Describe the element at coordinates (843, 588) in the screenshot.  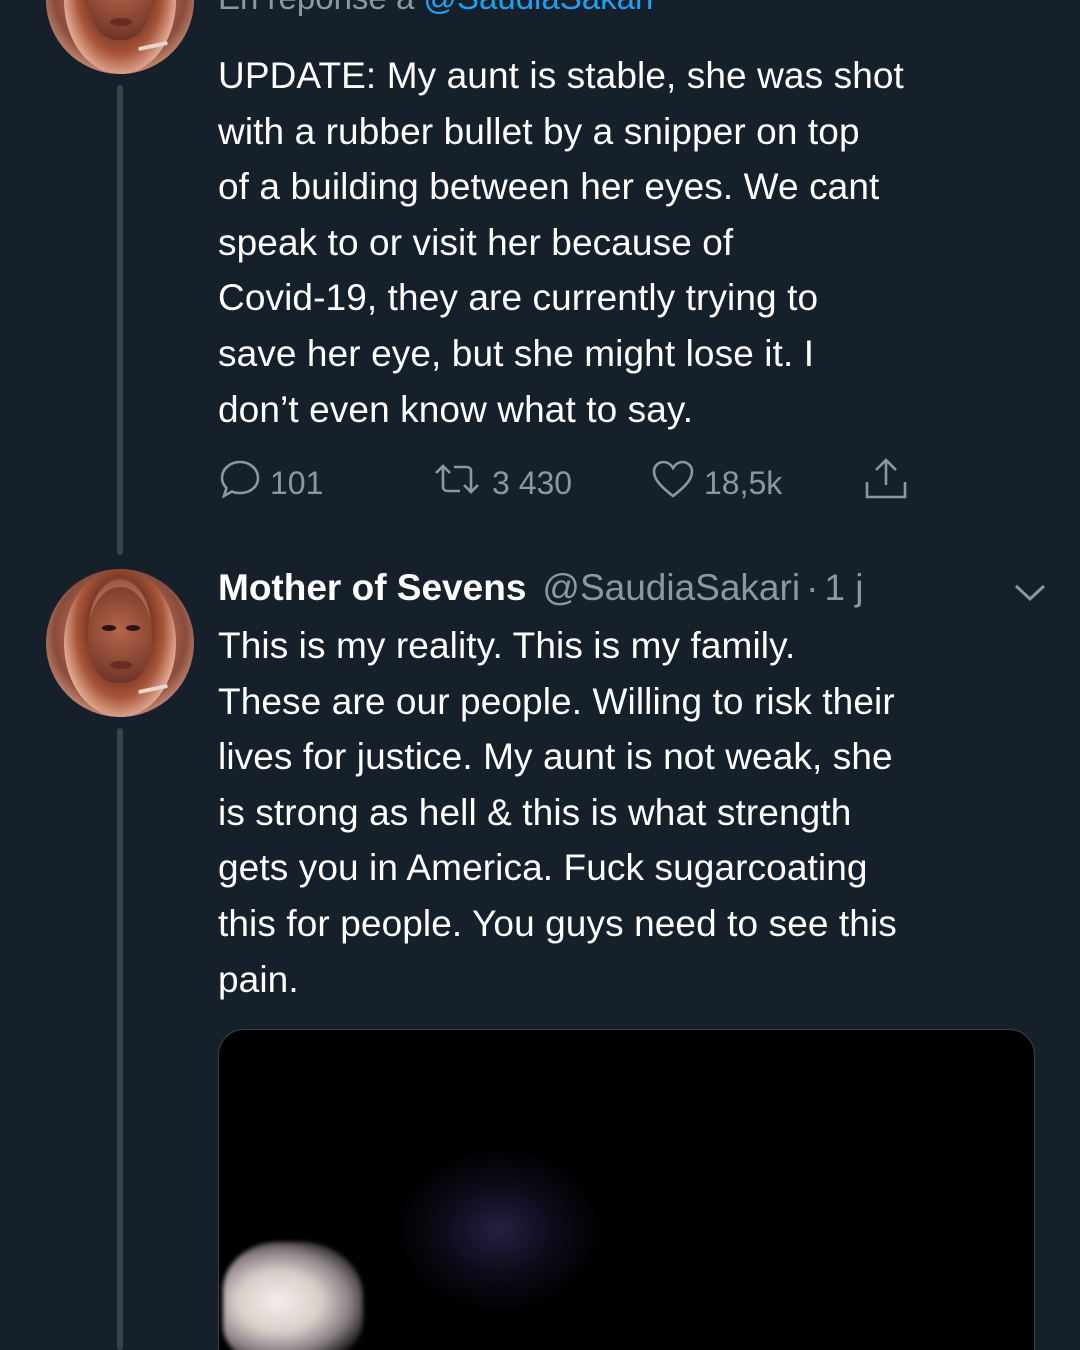
I see `timestamp: 1 j` at that location.